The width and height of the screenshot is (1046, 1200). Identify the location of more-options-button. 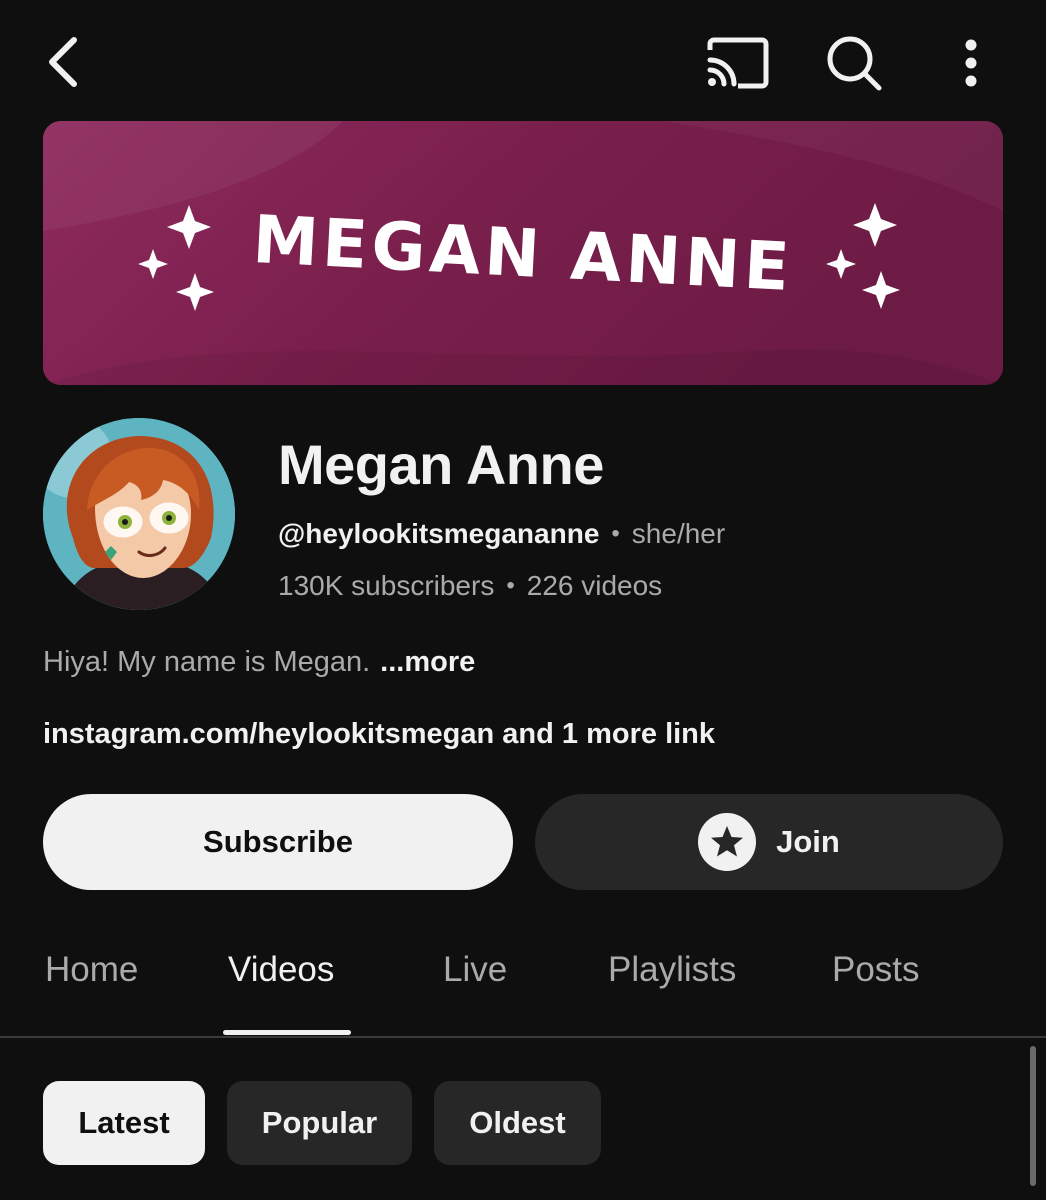
(971, 63).